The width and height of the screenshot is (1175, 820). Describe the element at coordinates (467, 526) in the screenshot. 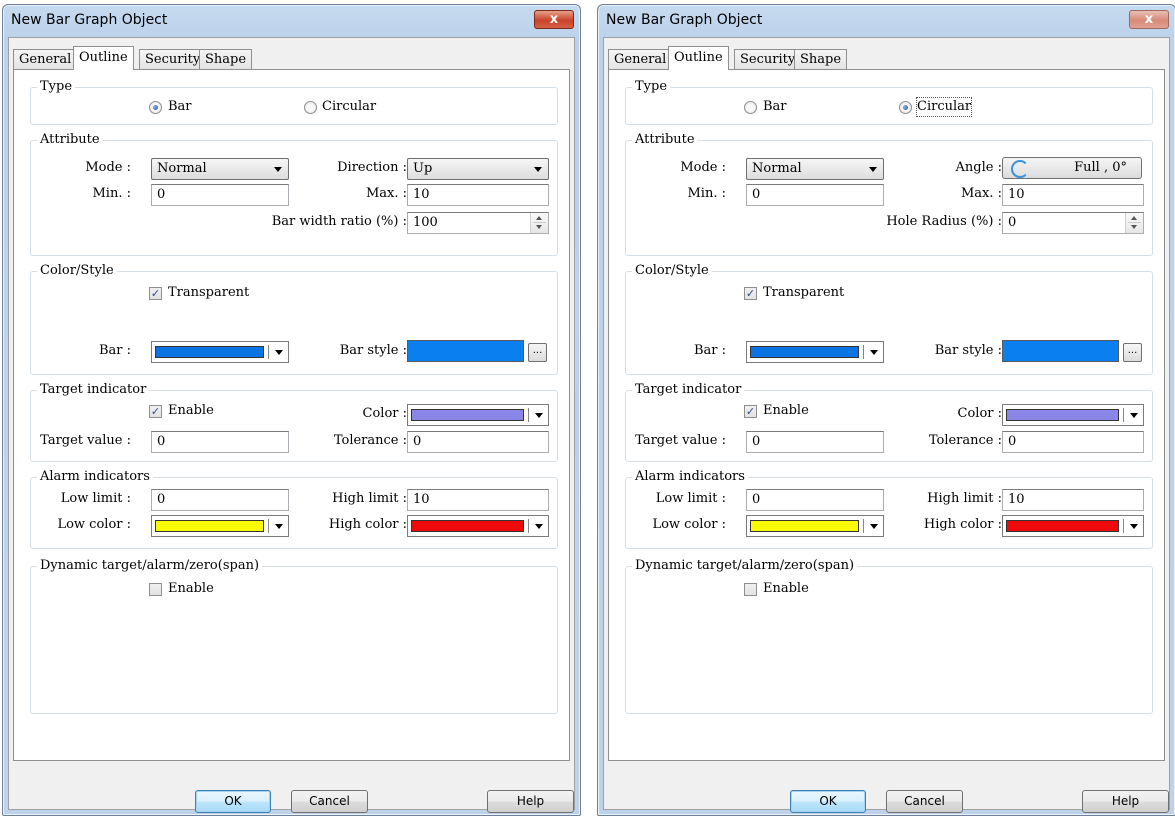

I see `high-color-swatch` at that location.